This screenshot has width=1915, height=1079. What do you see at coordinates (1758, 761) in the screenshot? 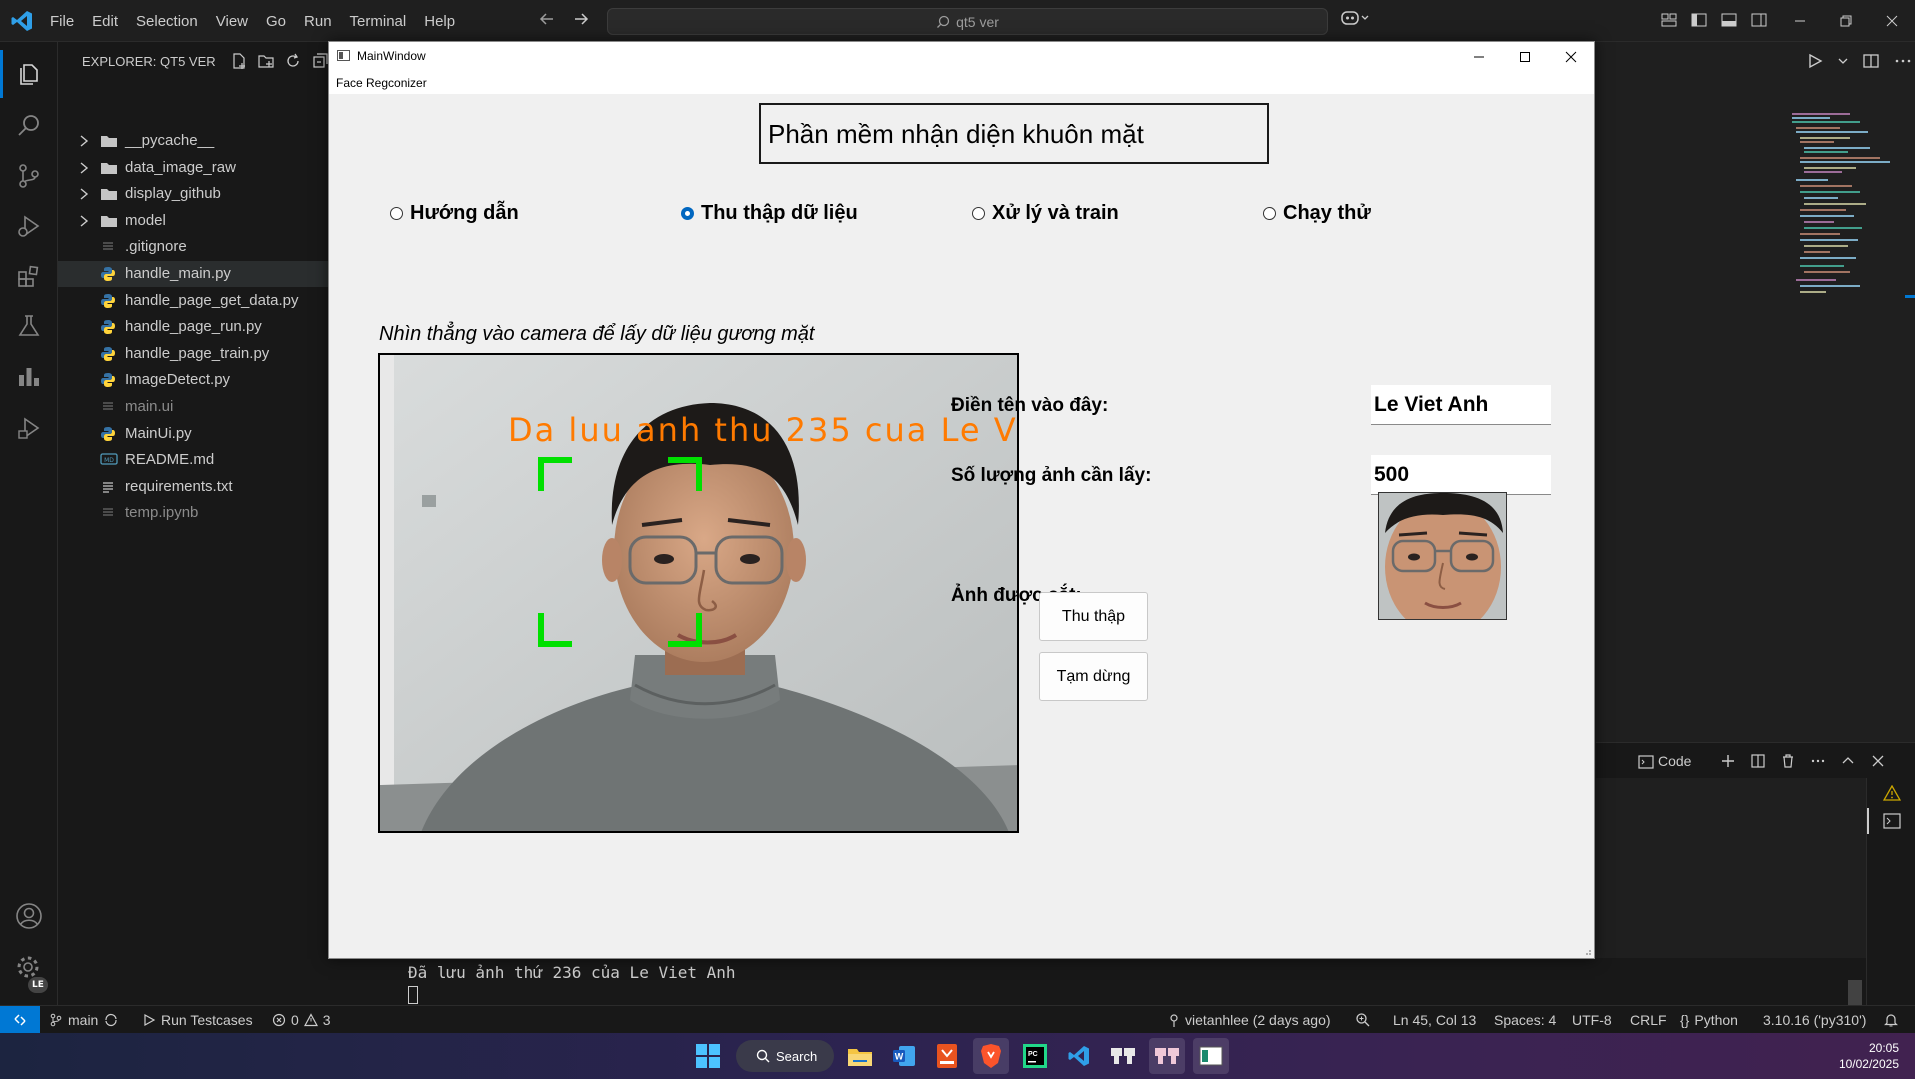
I see `split-terminal-icon` at bounding box center [1758, 761].